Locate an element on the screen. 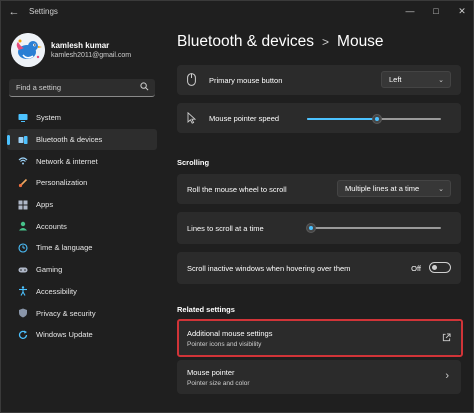  mouse-pointer-label: Mouse pointer is located at coordinates (211, 372).